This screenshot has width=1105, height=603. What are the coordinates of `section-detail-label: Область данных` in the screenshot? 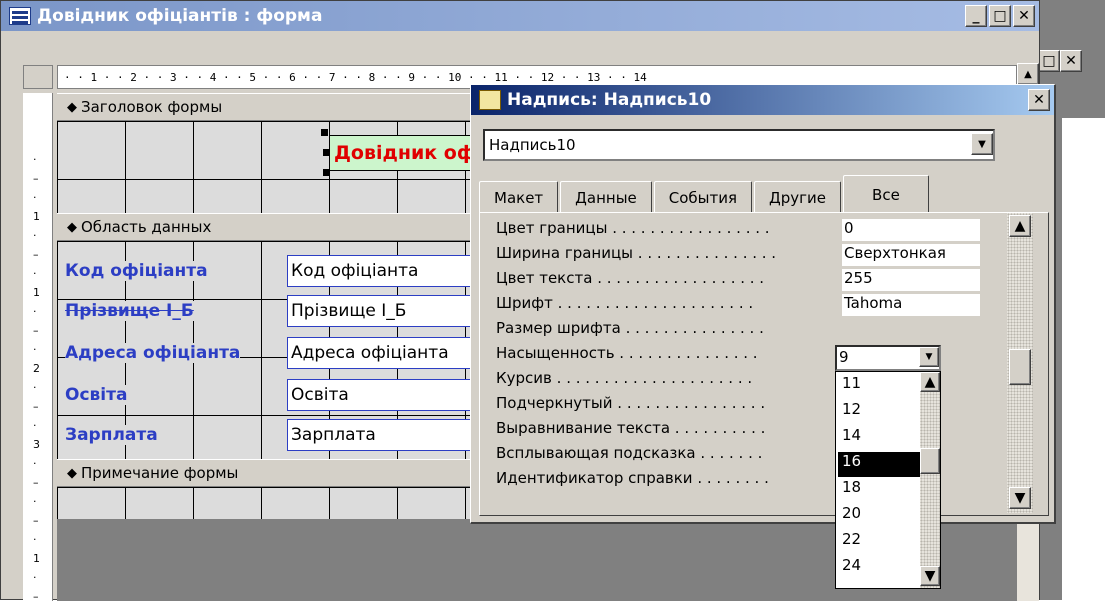 It's located at (146, 227).